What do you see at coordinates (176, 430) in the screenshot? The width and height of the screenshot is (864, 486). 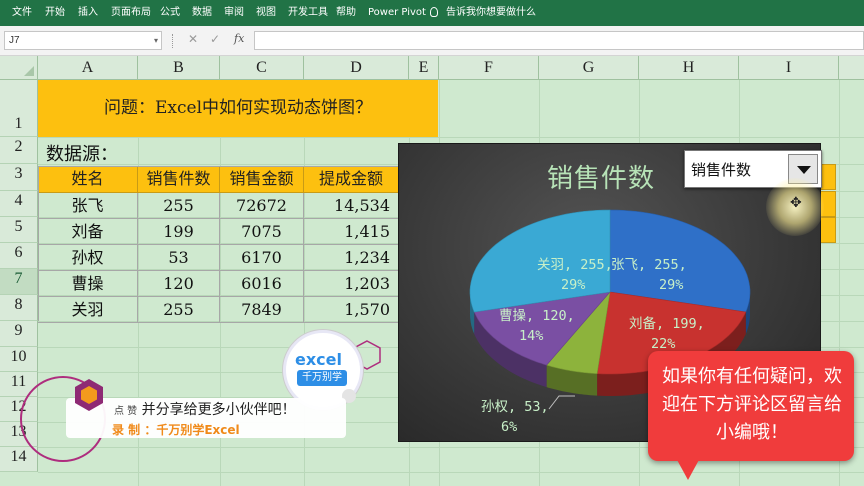 I see `banner-credit: 录 制 ：千万别学Excel` at bounding box center [176, 430].